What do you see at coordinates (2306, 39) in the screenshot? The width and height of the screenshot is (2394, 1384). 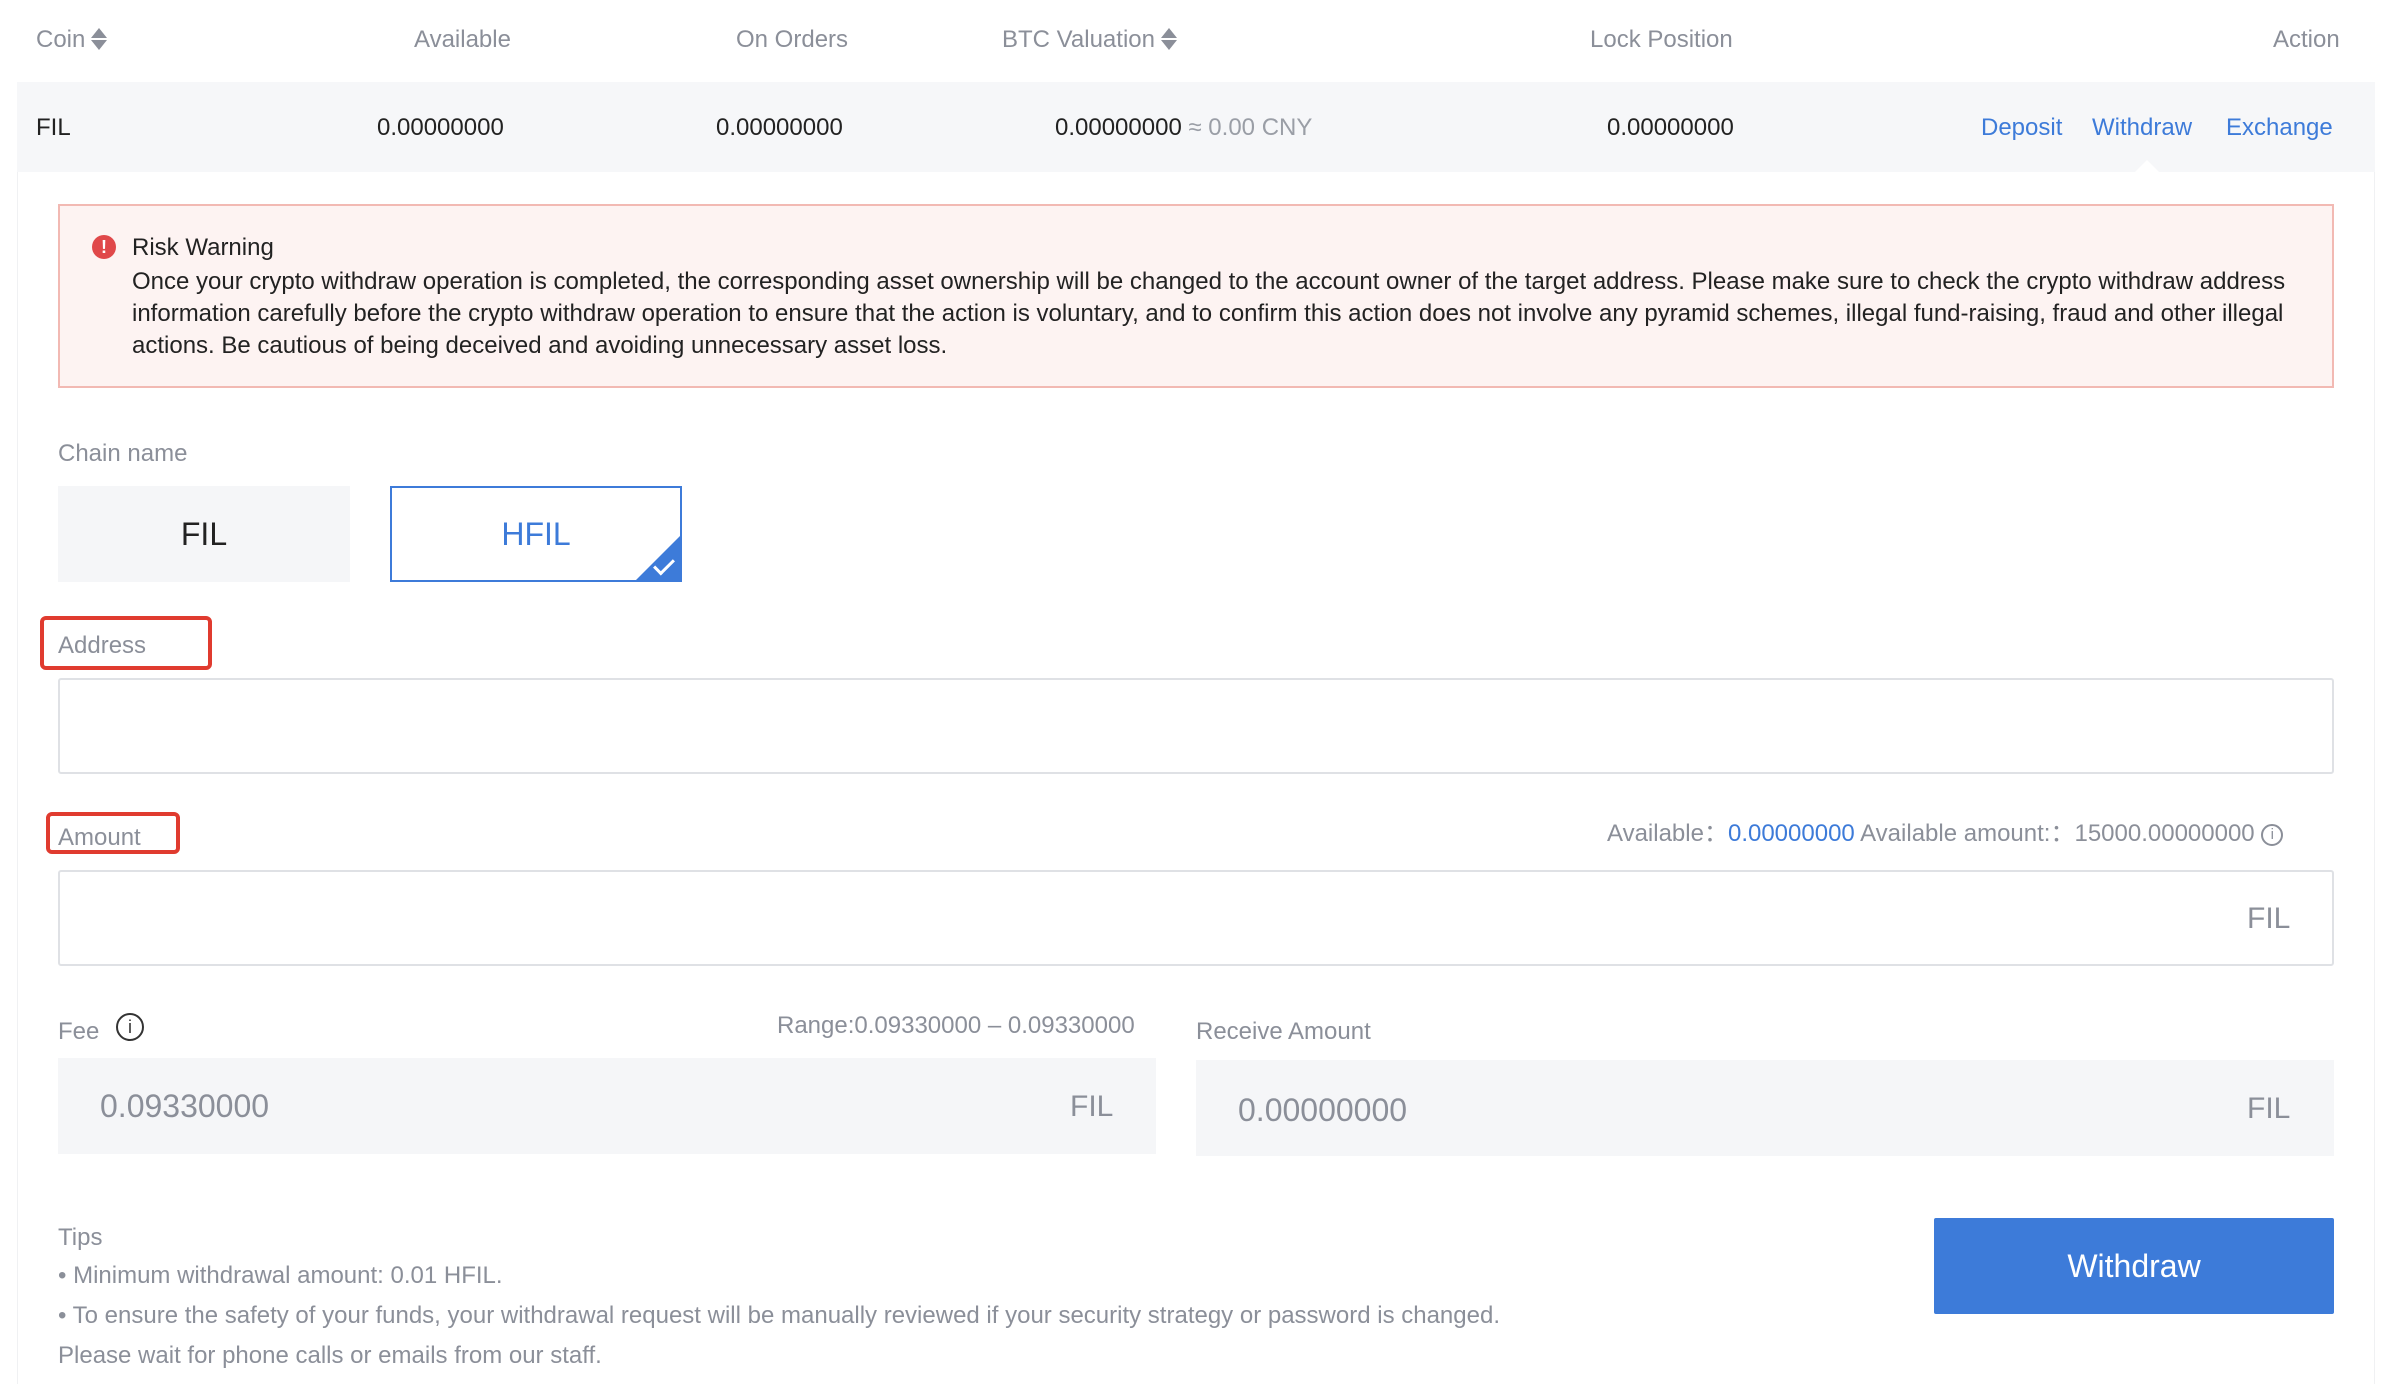 I see `column-action: Action` at bounding box center [2306, 39].